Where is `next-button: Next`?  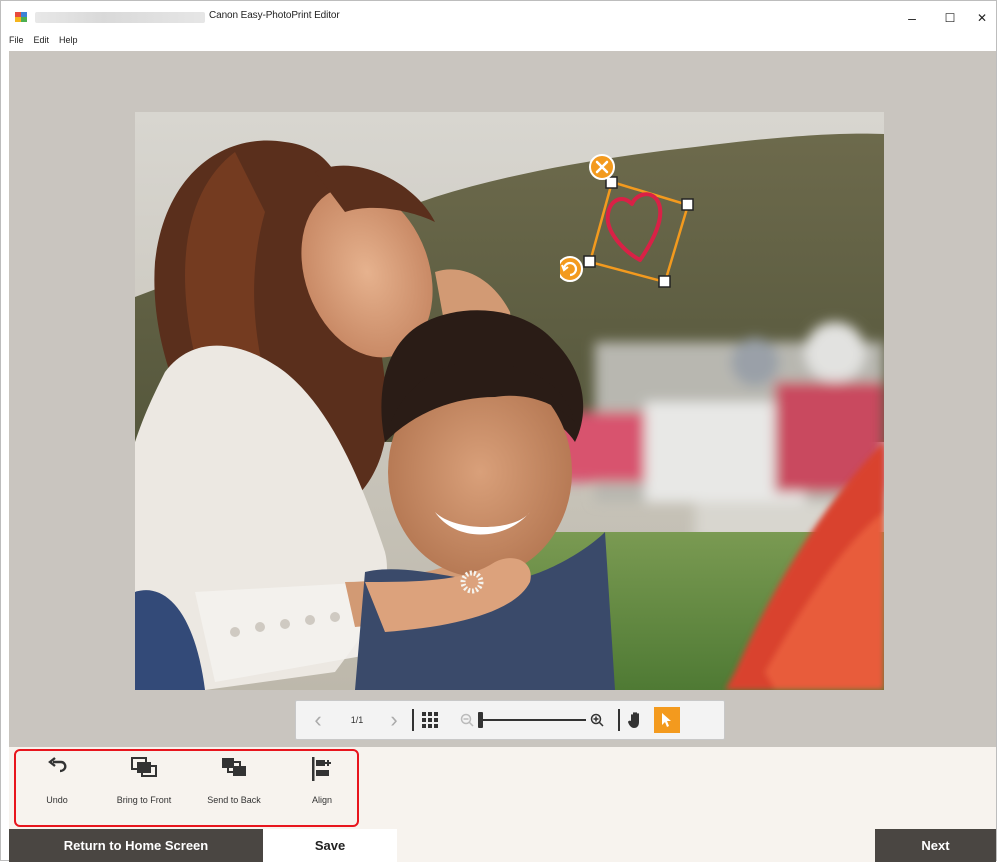 next-button: Next is located at coordinates (935, 845).